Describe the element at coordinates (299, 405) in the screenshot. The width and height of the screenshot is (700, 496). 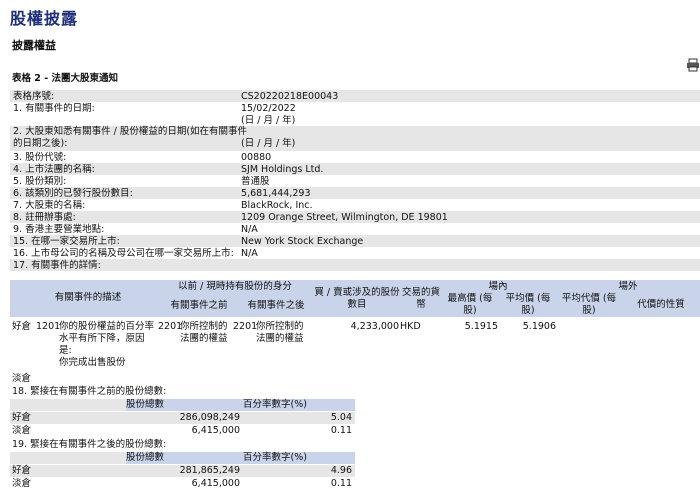
I see `col-pct-header: 百分率數字(%)` at that location.